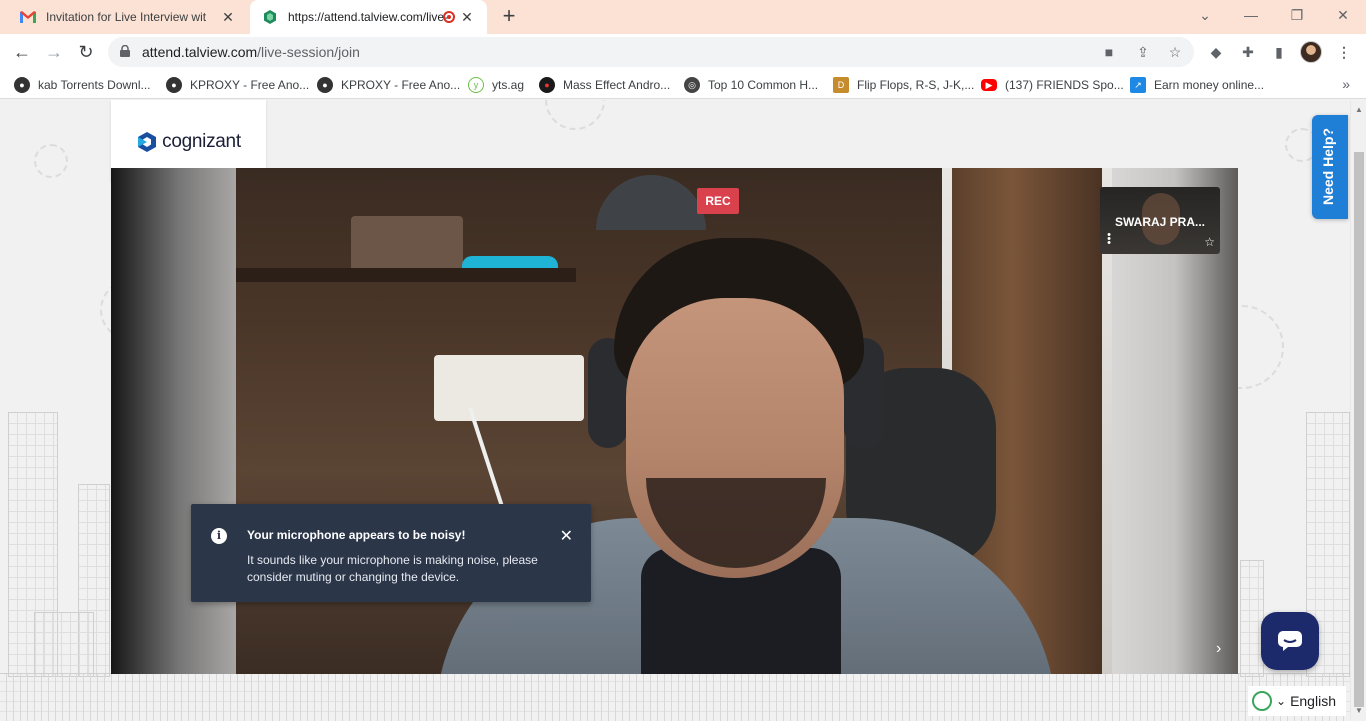  Describe the element at coordinates (692, 85) in the screenshot. I see `globe-icon: ◎` at that location.